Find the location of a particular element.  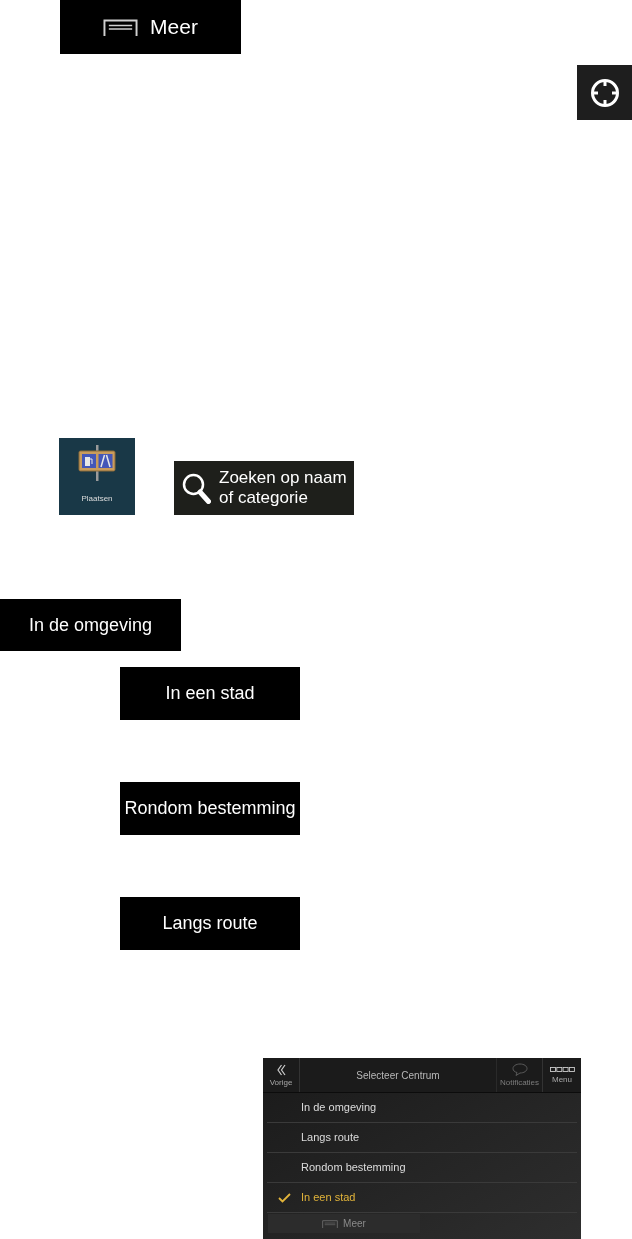

four-squares-icon is located at coordinates (562, 1069).